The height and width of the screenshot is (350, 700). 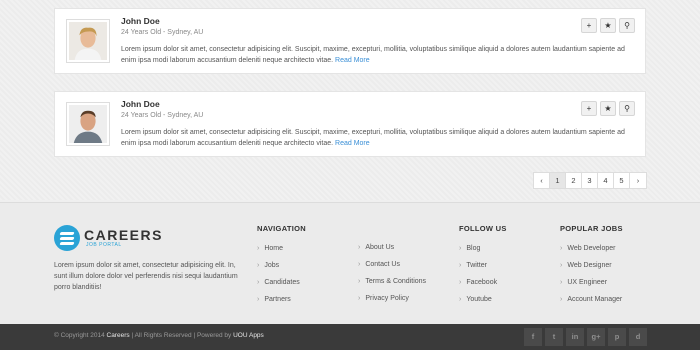 I want to click on facebook-icon: f, so click(x=533, y=337).